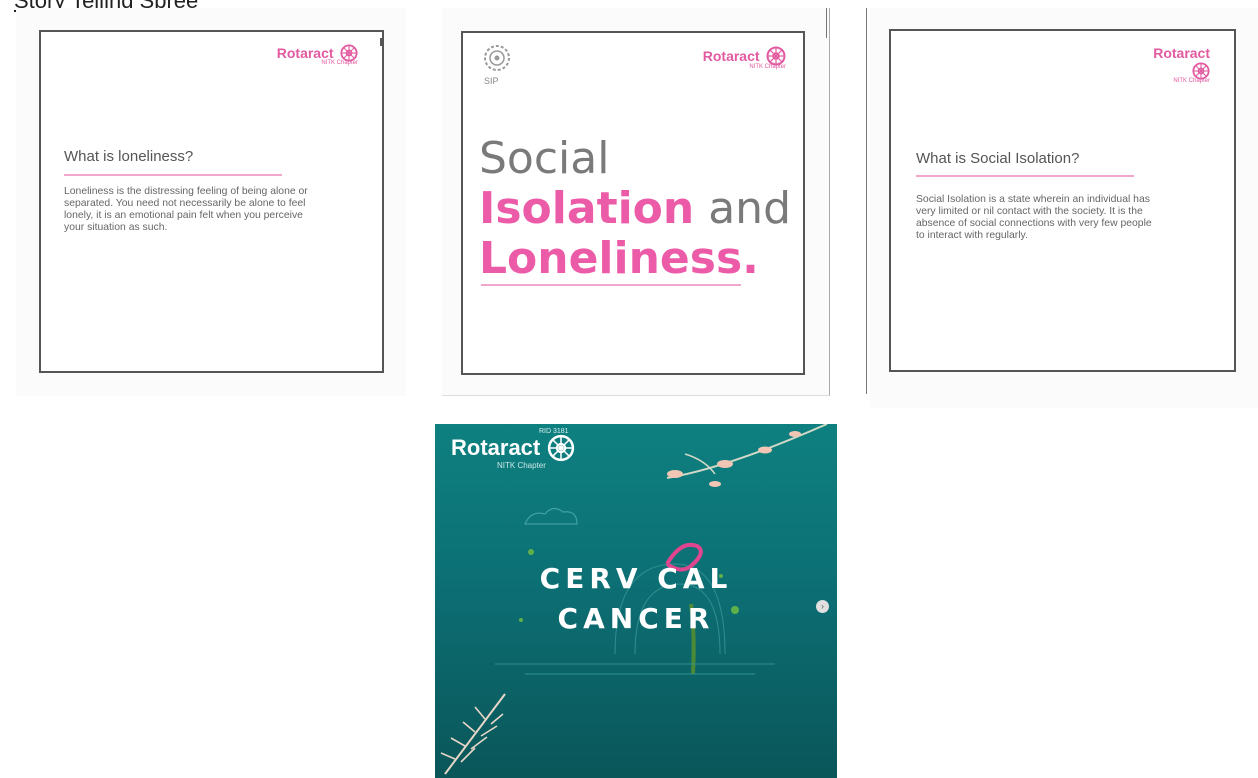 This screenshot has width=1258, height=778. What do you see at coordinates (636, 578) in the screenshot?
I see `poster-title-line1: CERV CAL` at bounding box center [636, 578].